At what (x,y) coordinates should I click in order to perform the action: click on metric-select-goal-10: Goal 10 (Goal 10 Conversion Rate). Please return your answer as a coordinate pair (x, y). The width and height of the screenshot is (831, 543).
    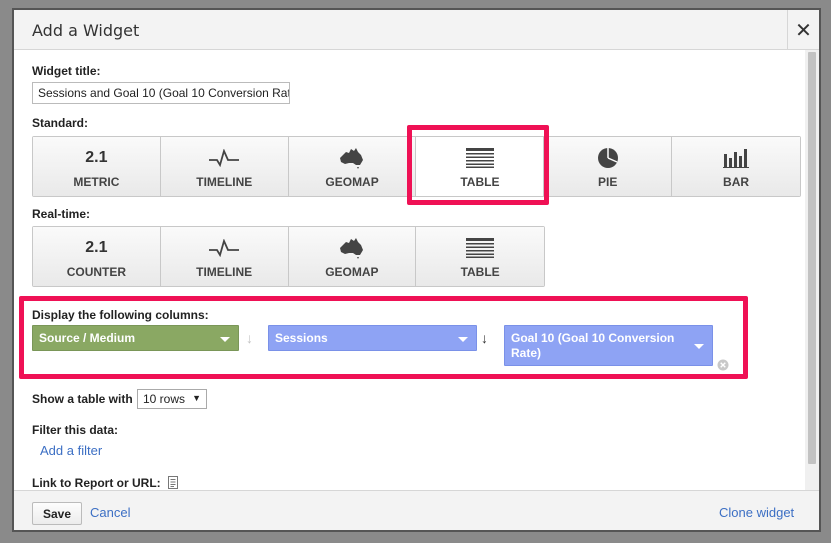
    Looking at the image, I should click on (608, 345).